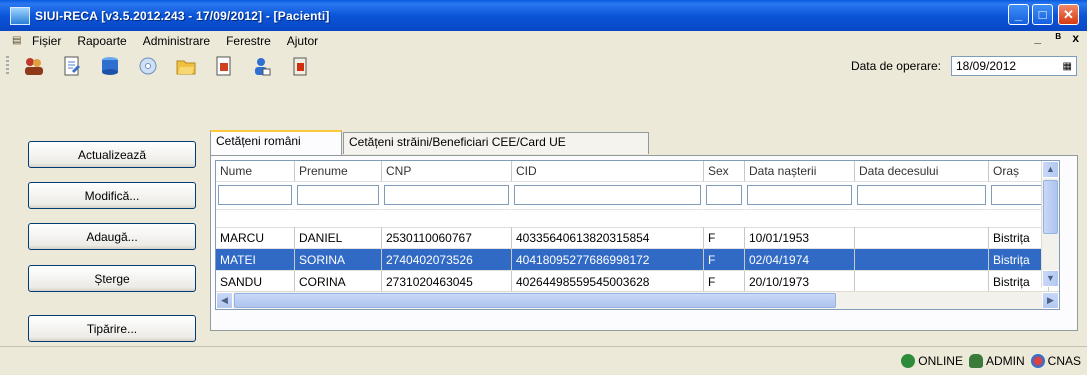 This screenshot has width=1087, height=375. Describe the element at coordinates (46, 41) in the screenshot. I see `menu-fisier: Fișier` at that location.